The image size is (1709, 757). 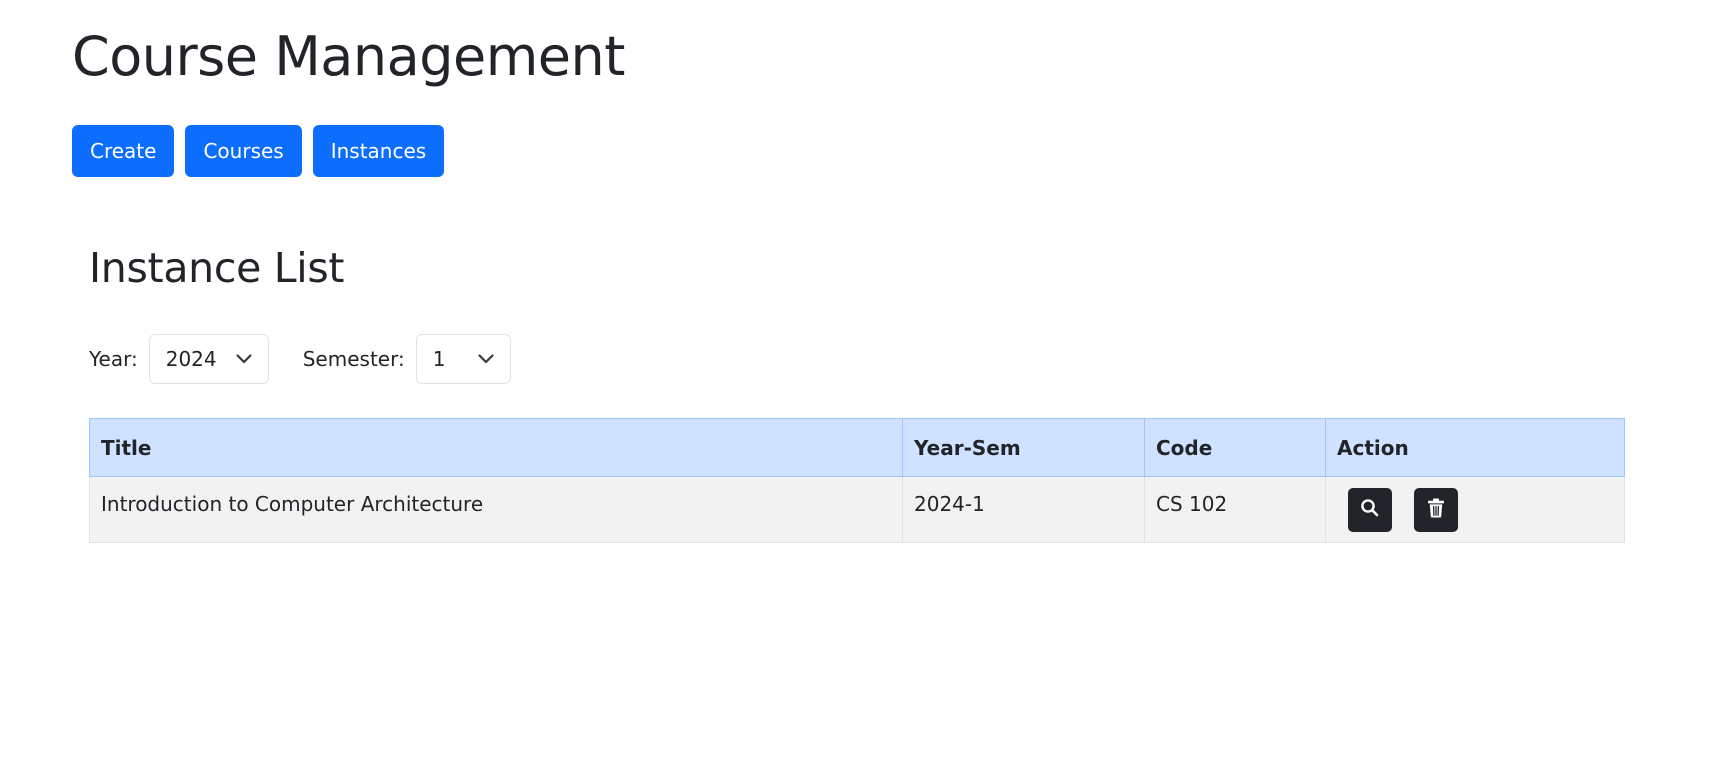 I want to click on nav-button-group: Create Courses Instances, so click(x=258, y=151).